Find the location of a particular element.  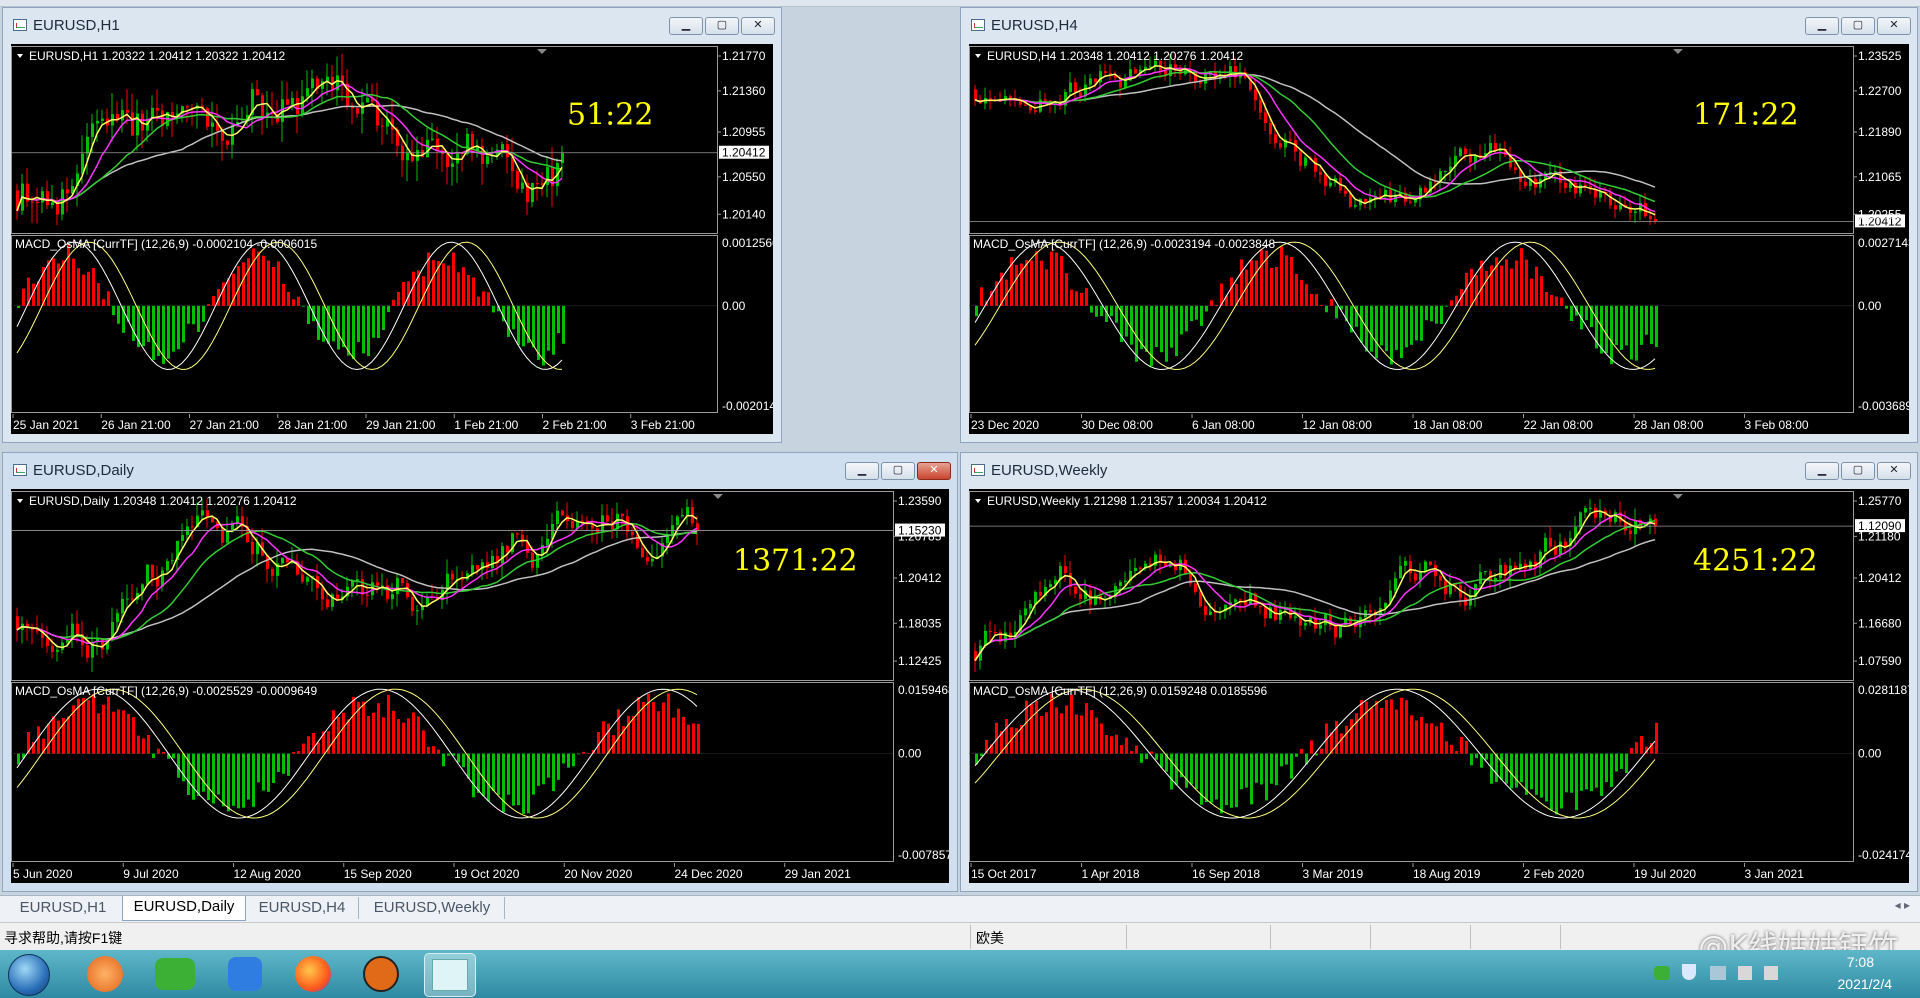

title-bar-weekly: EURUSD,Weekly ▁ ▢ ✕ is located at coordinates (1439, 470).